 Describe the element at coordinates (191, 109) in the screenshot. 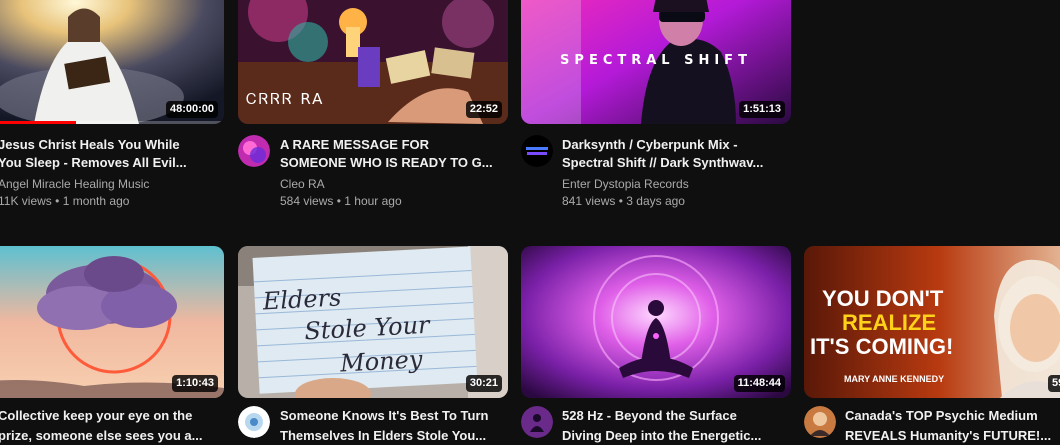

I see `video-duration: 48:00:00` at that location.